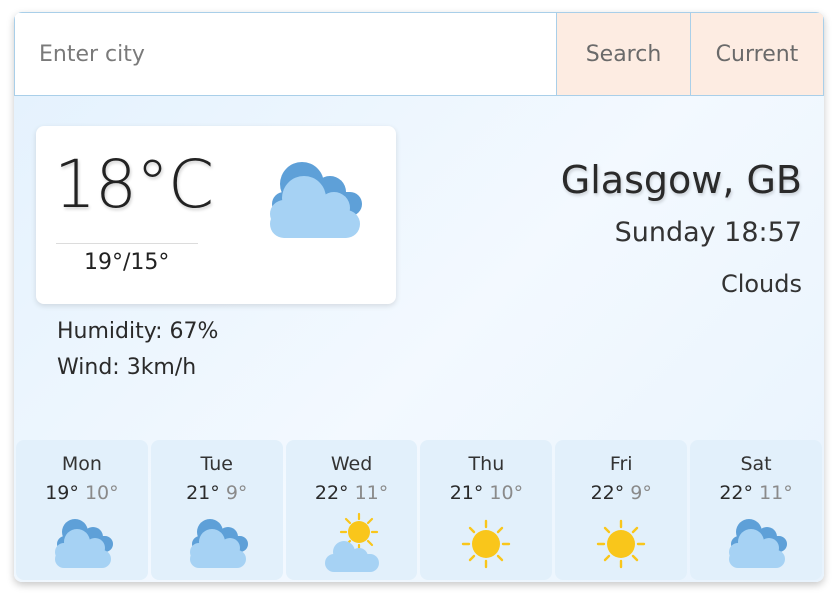 The width and height of the screenshot is (835, 593). Describe the element at coordinates (351, 510) in the screenshot. I see `forecast-day: Wed 22° 11°` at that location.